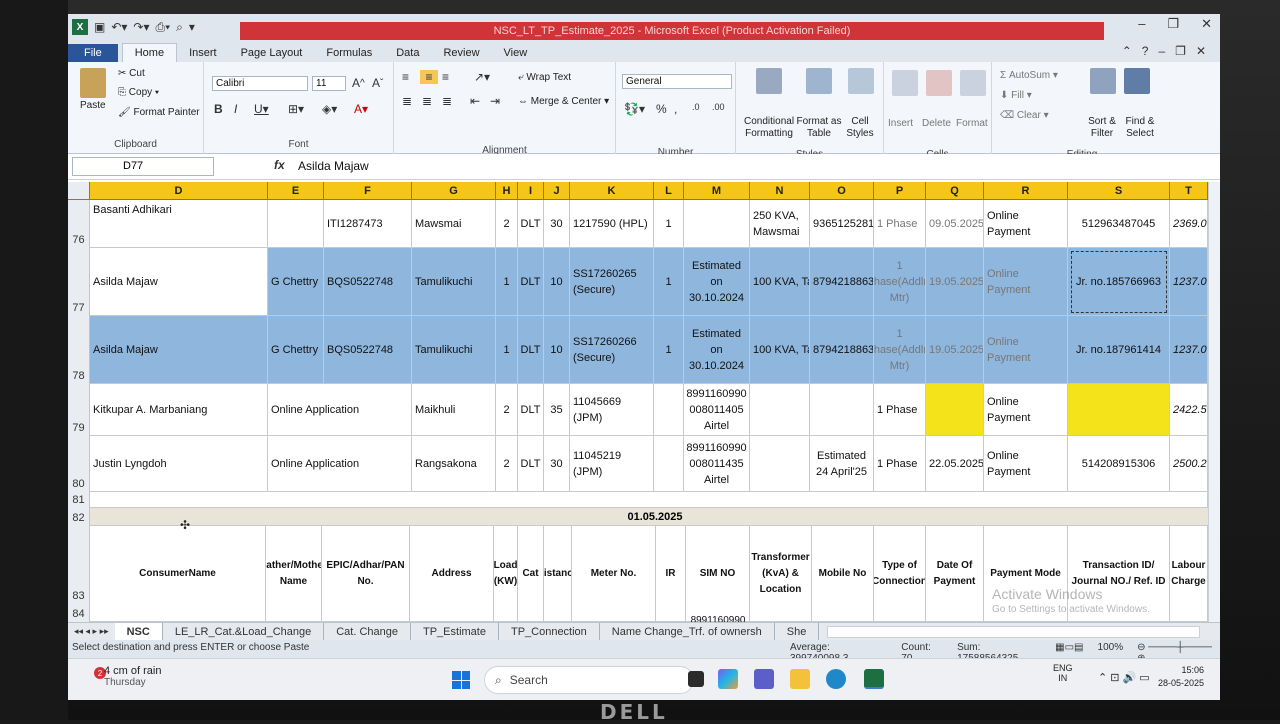 The width and height of the screenshot is (1280, 724). What do you see at coordinates (557, 224) in the screenshot?
I see `cell-j76: 30` at bounding box center [557, 224].